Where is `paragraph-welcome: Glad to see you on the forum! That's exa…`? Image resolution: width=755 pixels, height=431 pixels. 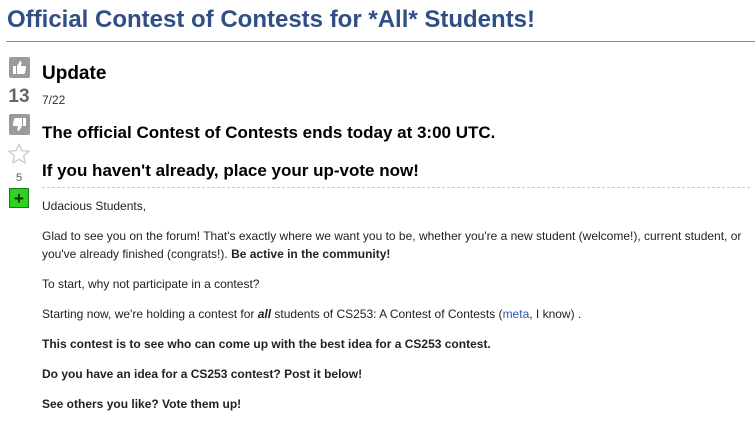 paragraph-welcome: Glad to see you on the forum! That's exa… is located at coordinates (396, 245).